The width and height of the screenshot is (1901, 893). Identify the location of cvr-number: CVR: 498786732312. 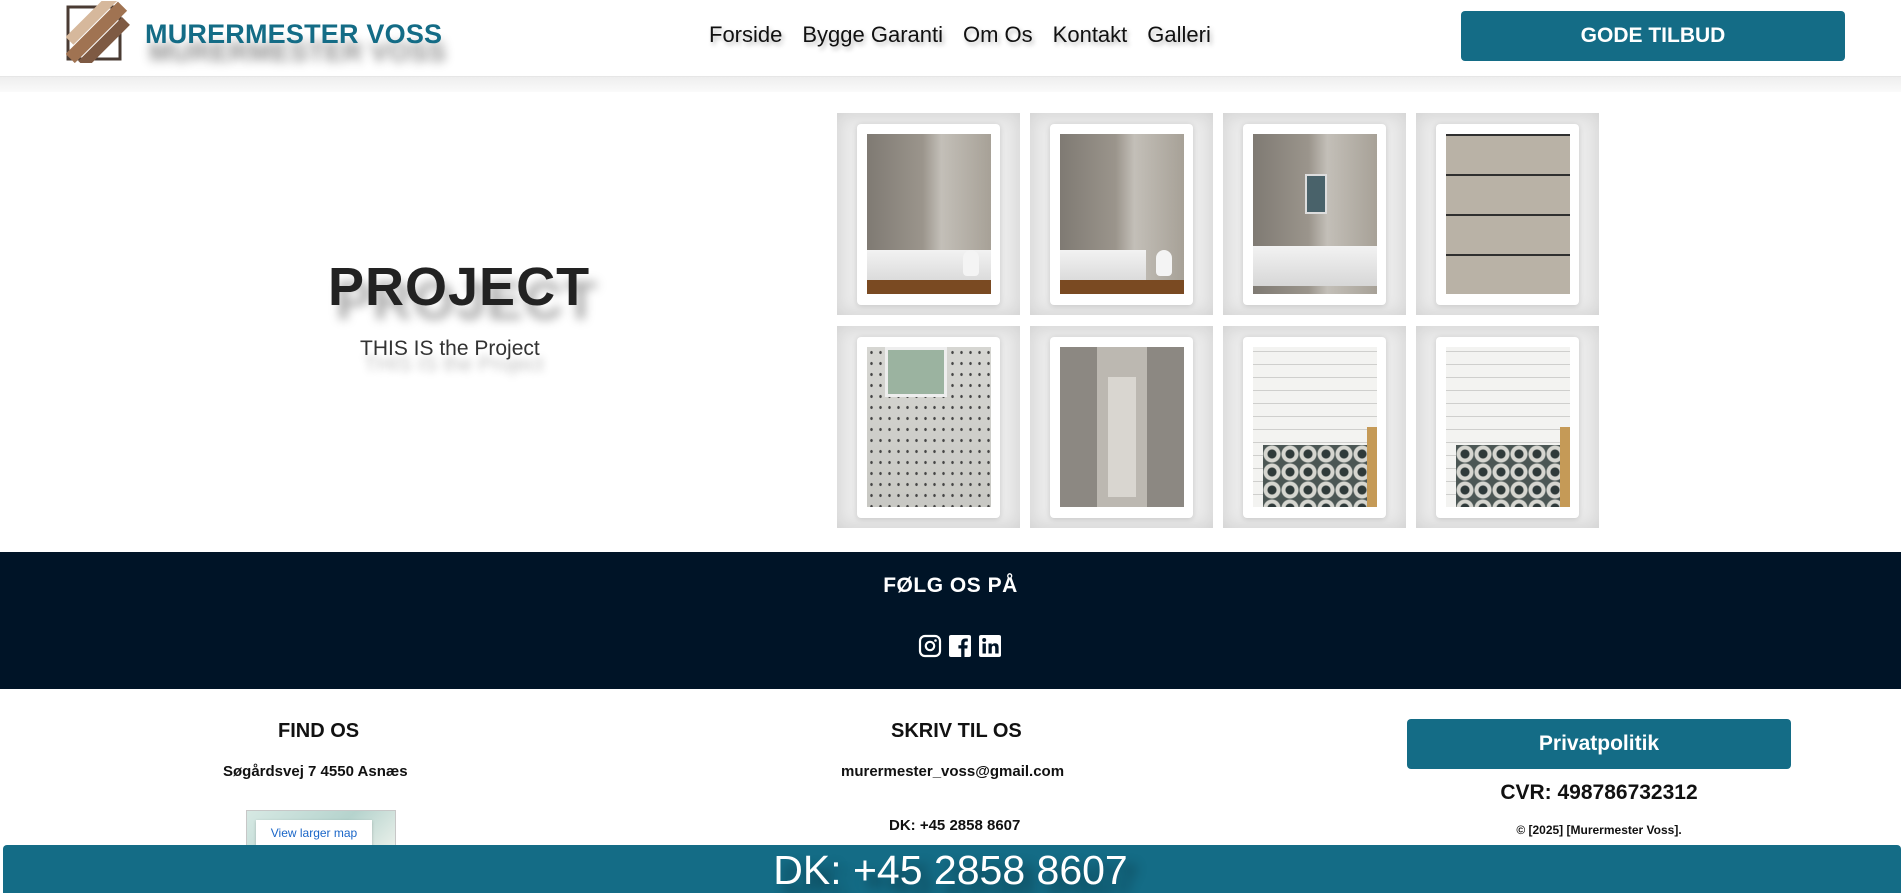
(1599, 792).